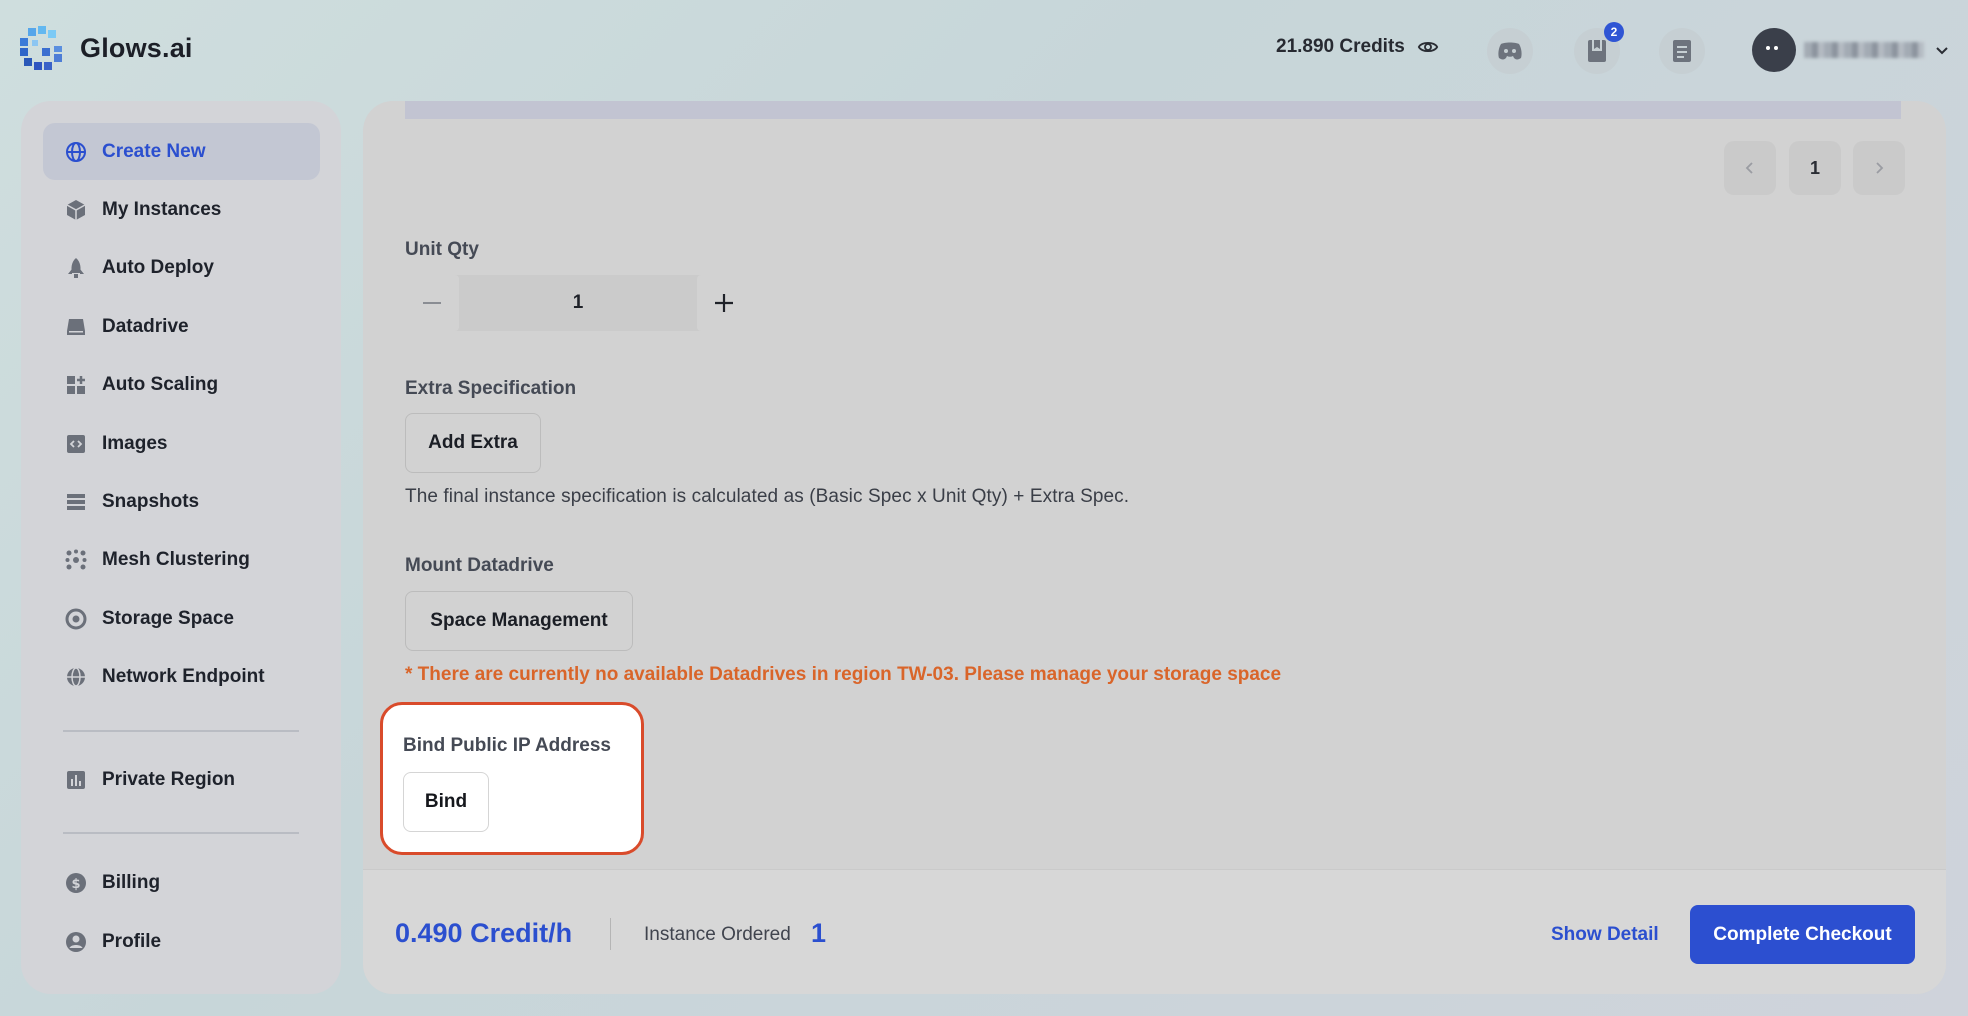 The image size is (1968, 1016). I want to click on extra-spec-label: Extra Specification, so click(491, 388).